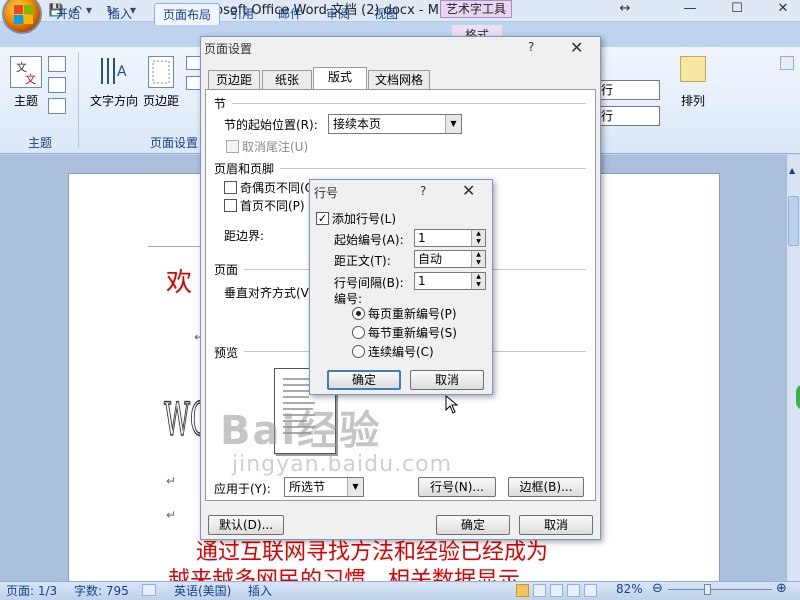 The image size is (800, 600). I want to click on from-text-value: 自动, so click(430, 259).